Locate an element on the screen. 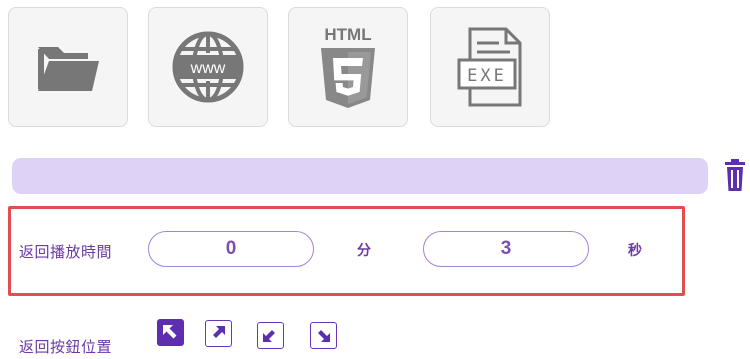 The image size is (750, 359). position-bottom-right-button is located at coordinates (323, 335).